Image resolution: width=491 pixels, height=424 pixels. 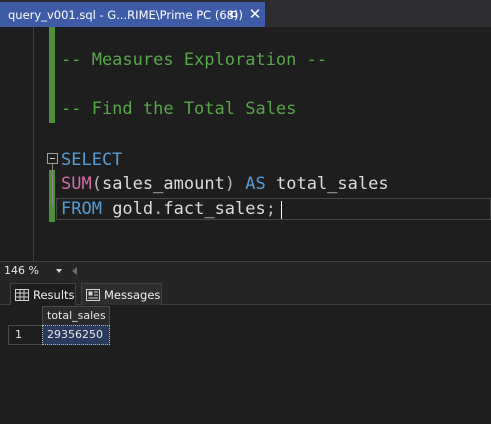 What do you see at coordinates (132, 294) in the screenshot?
I see `tab-messages-label: Messages` at bounding box center [132, 294].